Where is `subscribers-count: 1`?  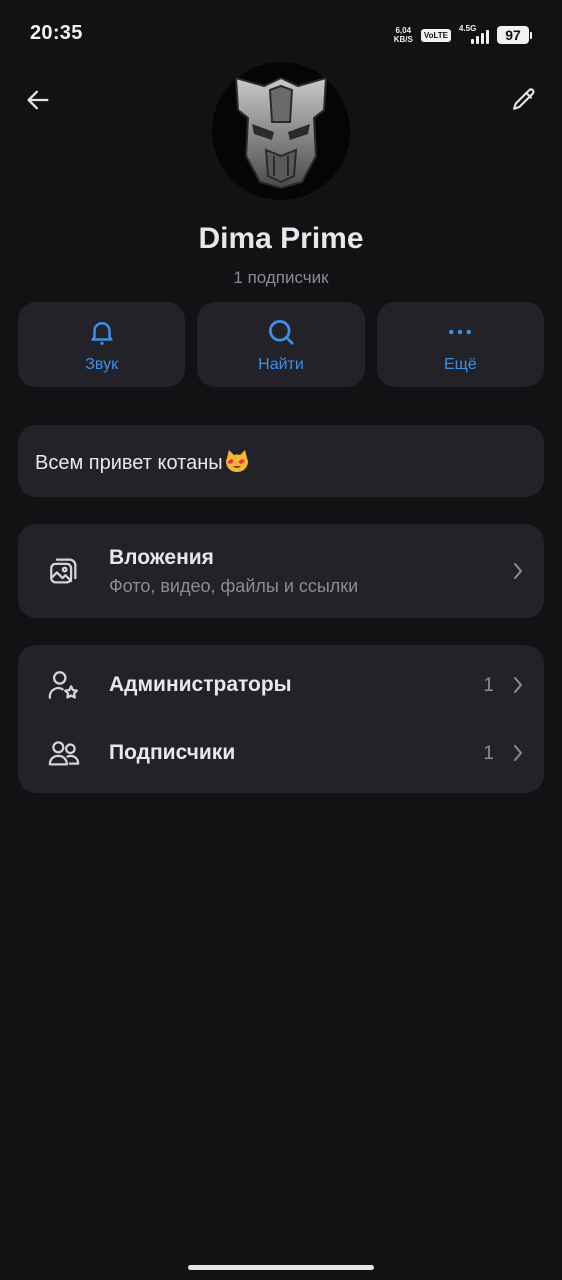 subscribers-count: 1 is located at coordinates (488, 753).